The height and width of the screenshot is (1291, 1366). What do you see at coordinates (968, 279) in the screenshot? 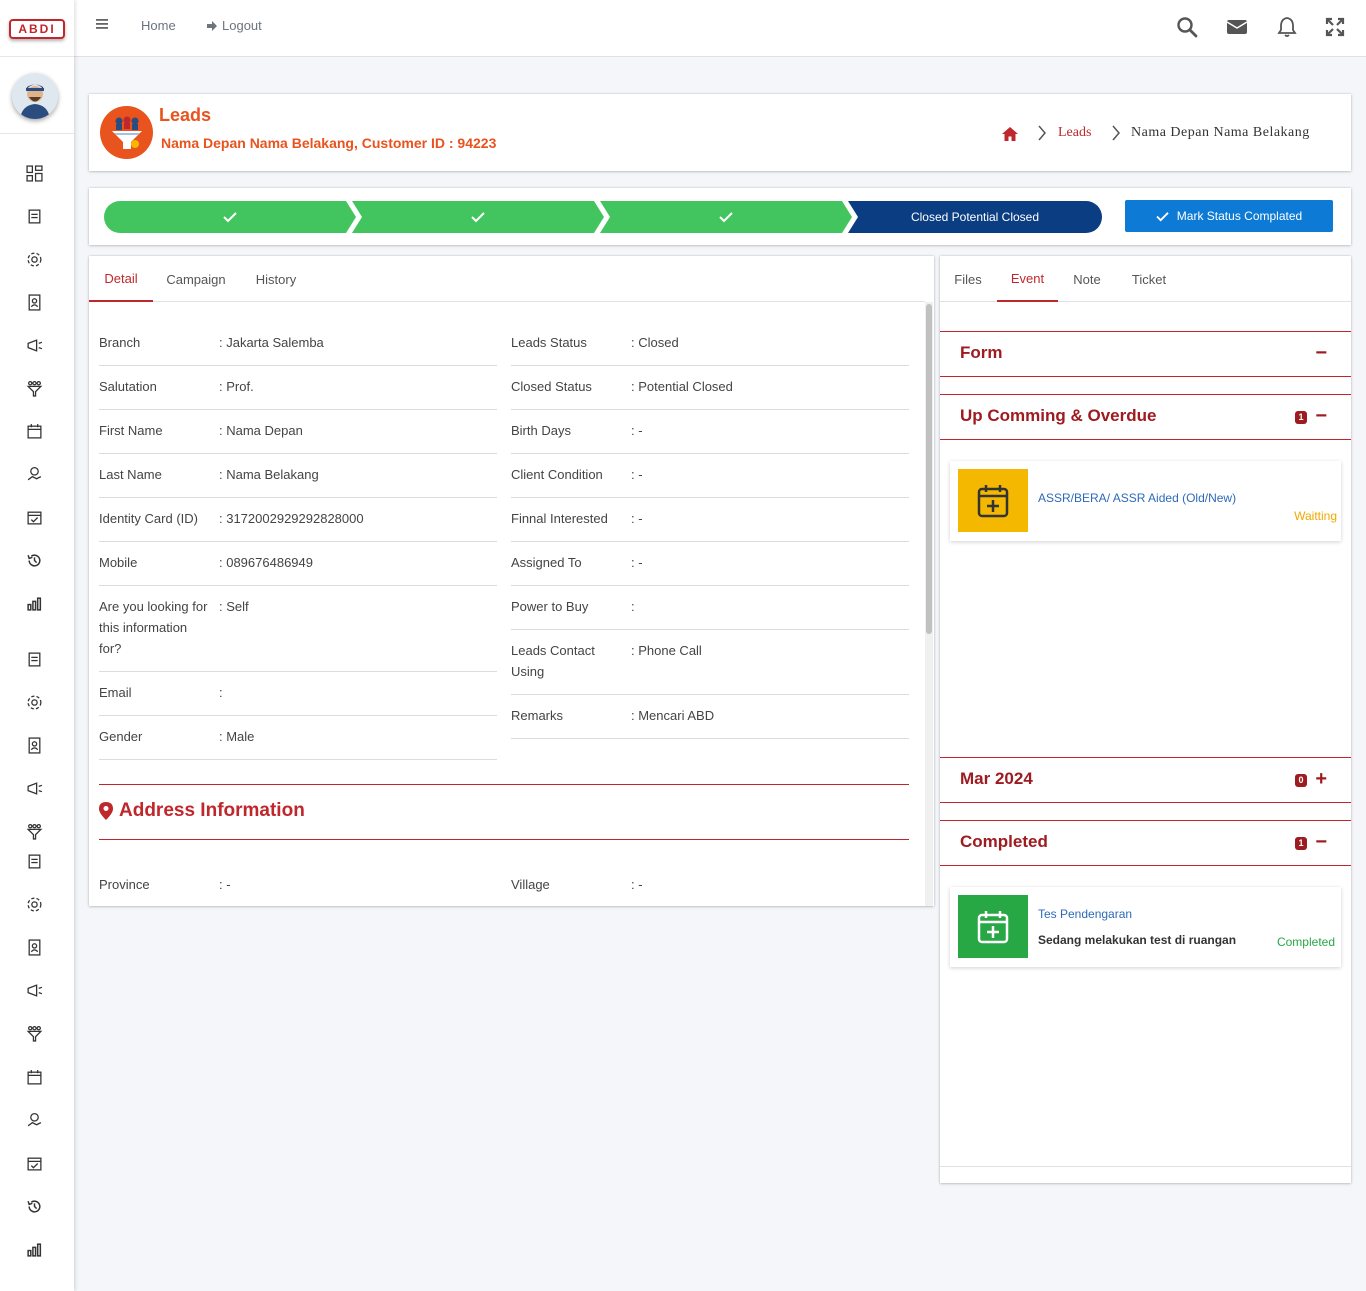
I see `tab-files: Files` at bounding box center [968, 279].